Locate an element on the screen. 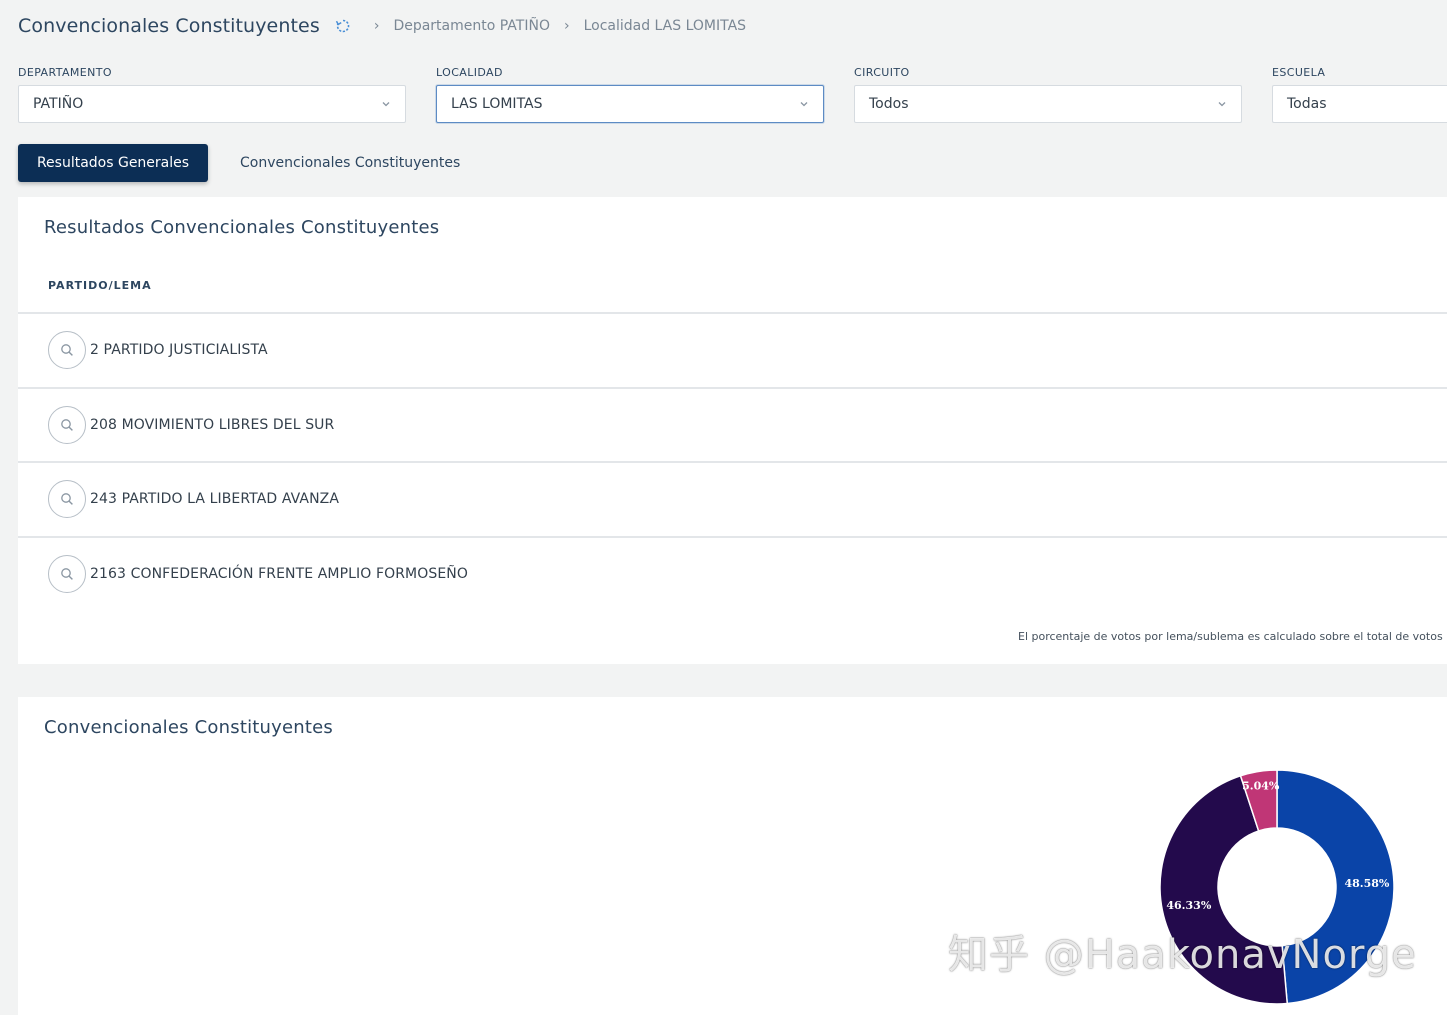 Image resolution: width=1447 pixels, height=1015 pixels. filter-departamento: DEPARTAMENTO PATIÑO is located at coordinates (212, 94).